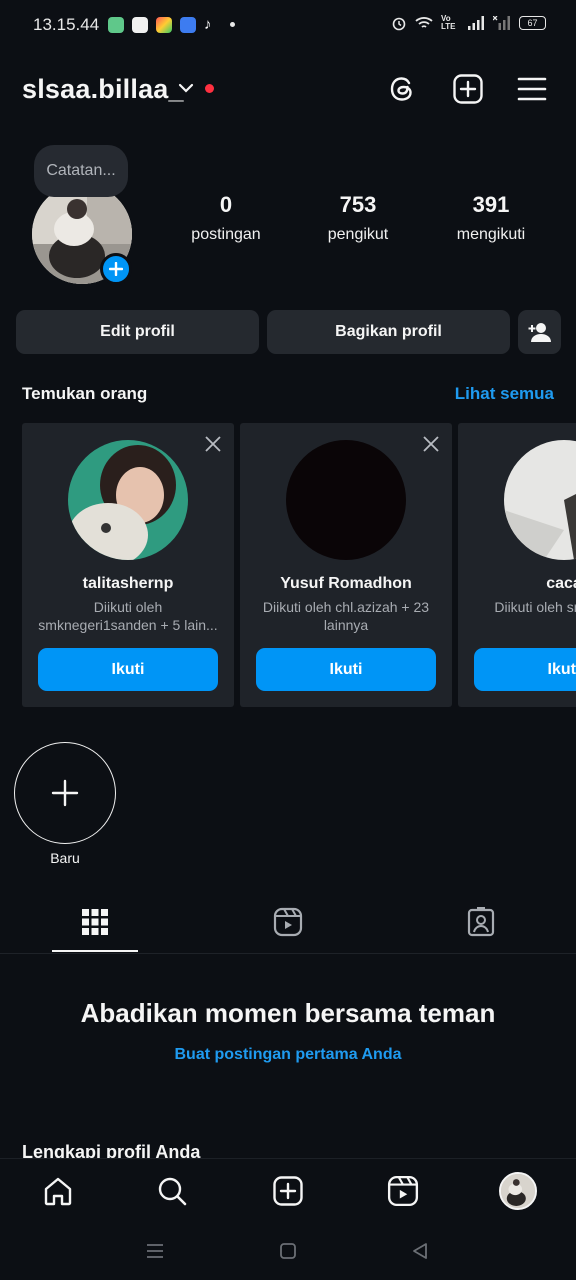  Describe the element at coordinates (448, 22) in the screenshot. I see `volte-label: Vo LTE` at that location.